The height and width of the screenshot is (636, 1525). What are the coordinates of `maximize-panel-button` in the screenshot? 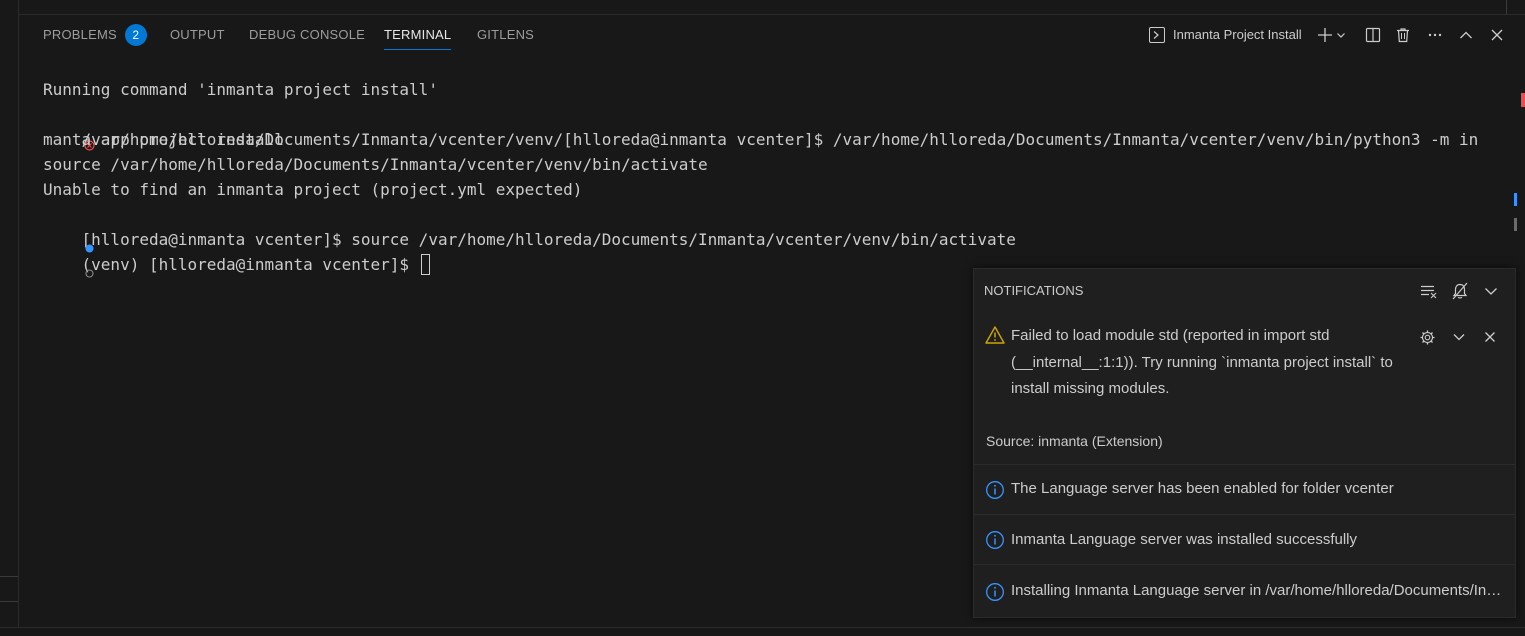 It's located at (1466, 35).